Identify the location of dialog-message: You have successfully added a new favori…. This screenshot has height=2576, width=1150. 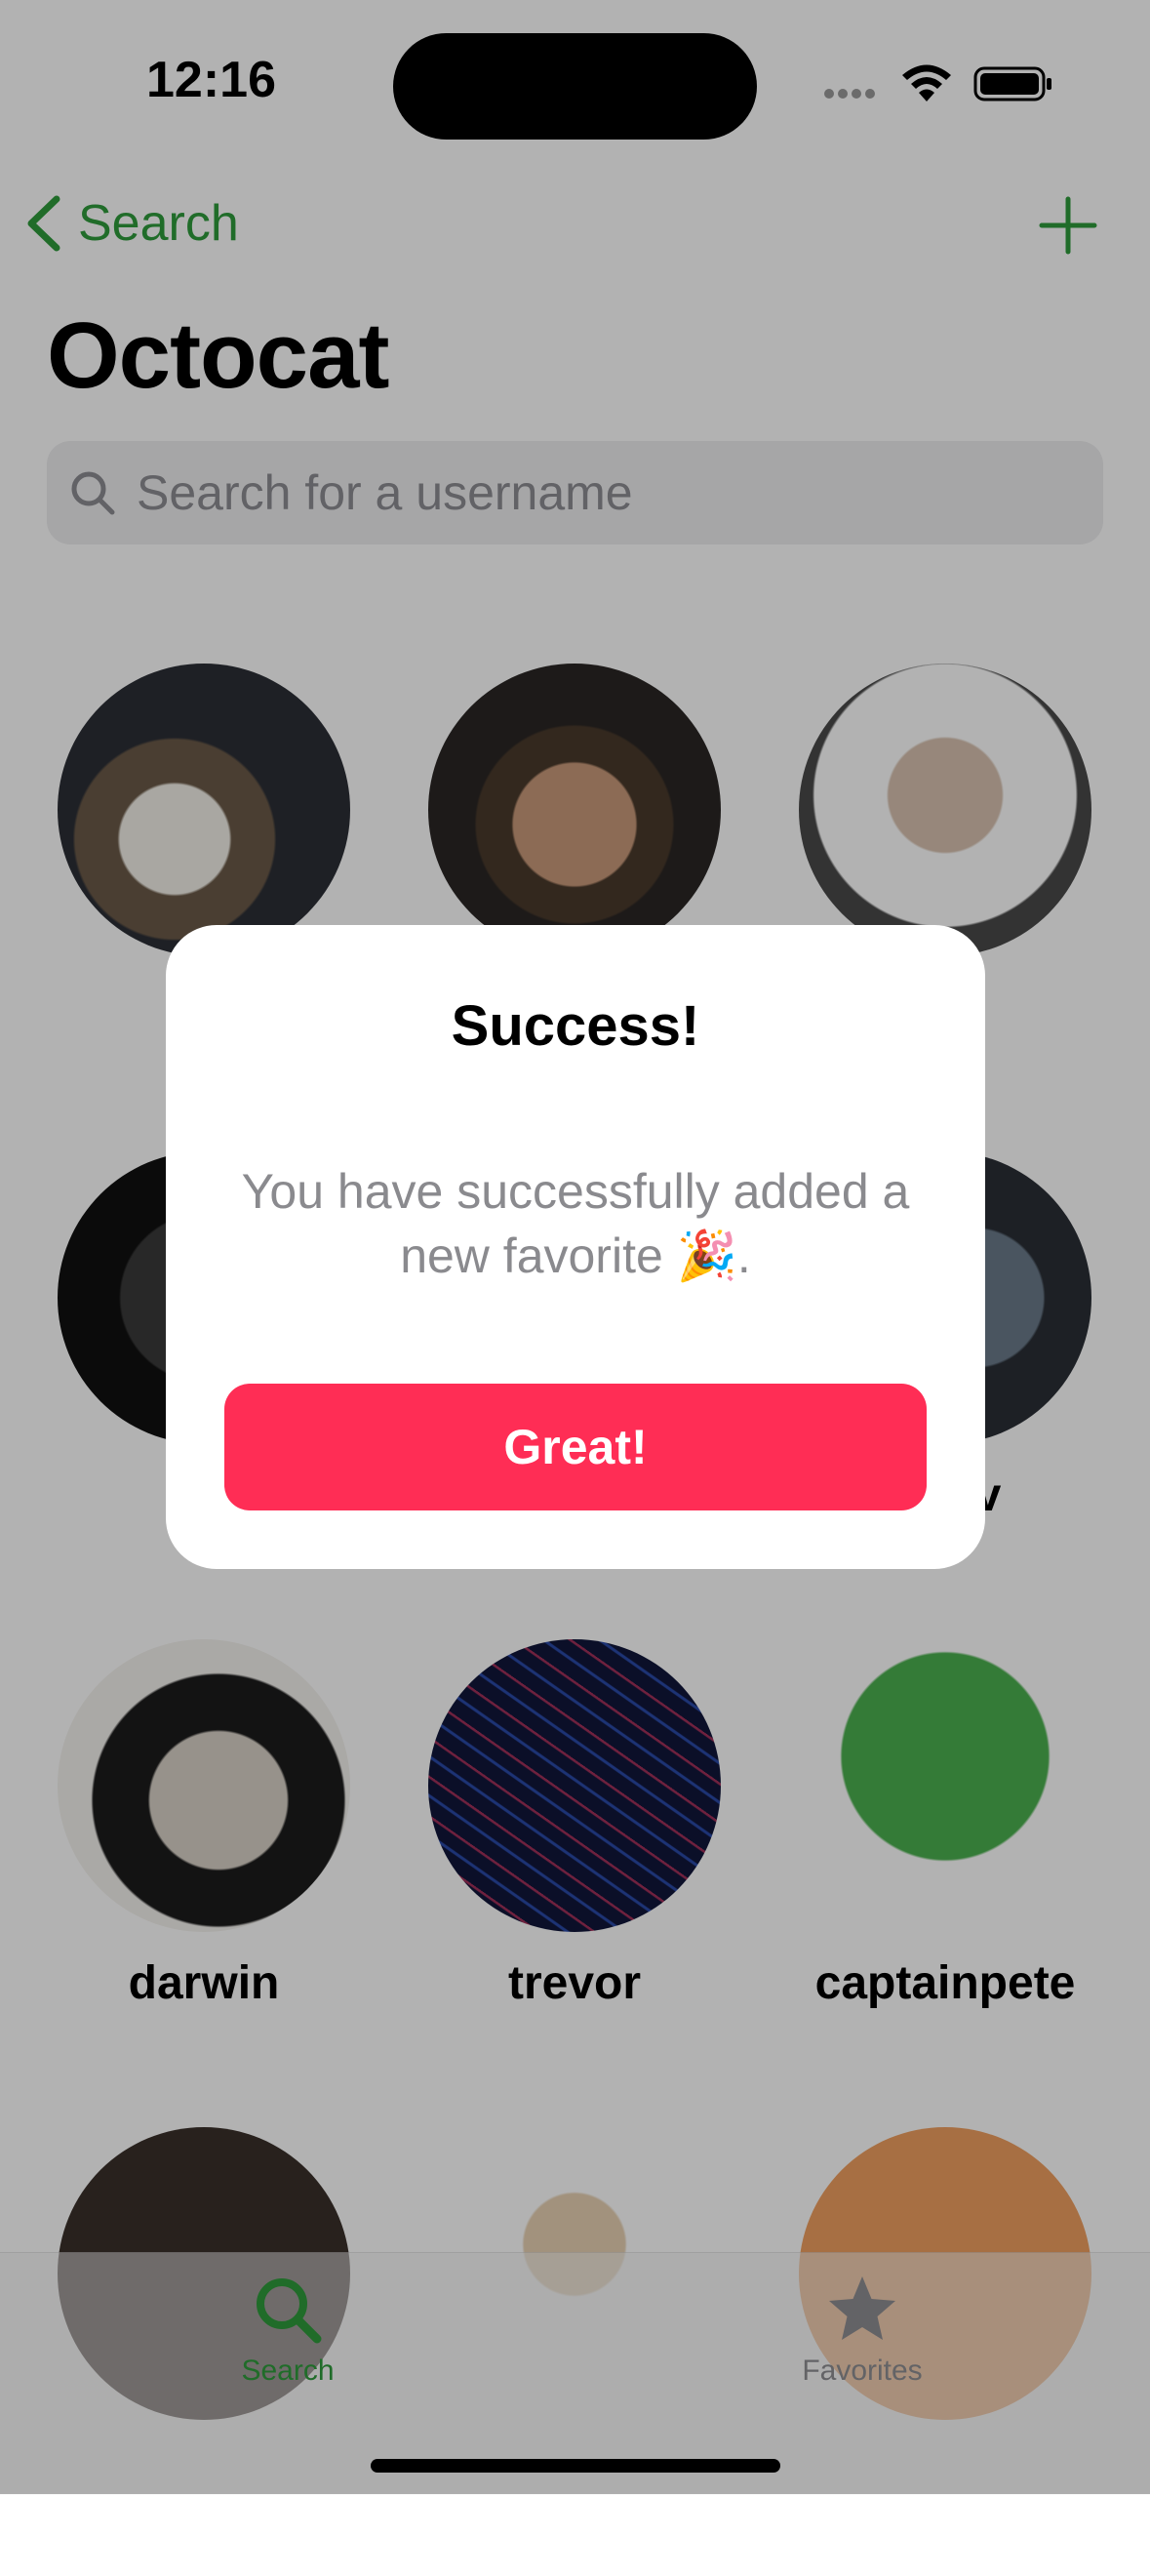
(575, 1223).